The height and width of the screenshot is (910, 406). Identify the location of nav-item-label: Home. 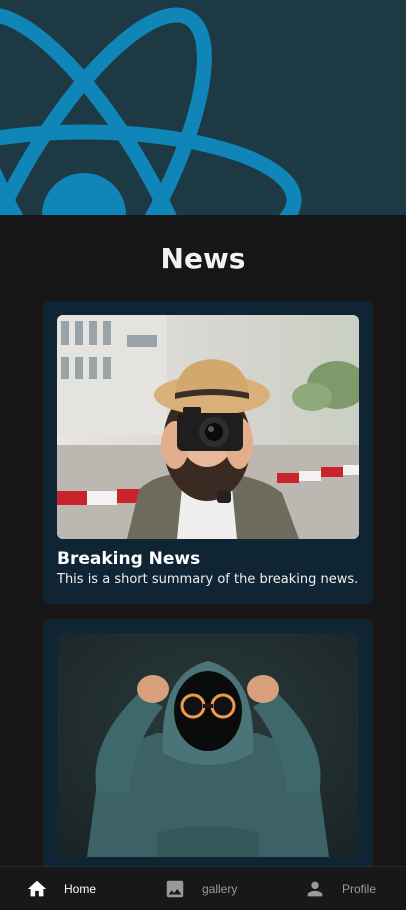
(80, 888).